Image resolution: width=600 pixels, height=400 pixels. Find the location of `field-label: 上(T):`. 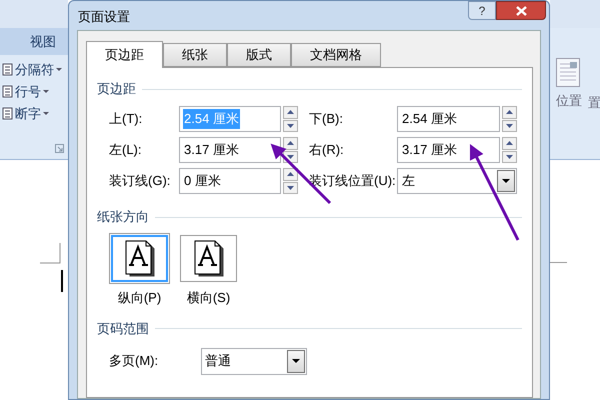

field-label: 上(T): is located at coordinates (126, 119).